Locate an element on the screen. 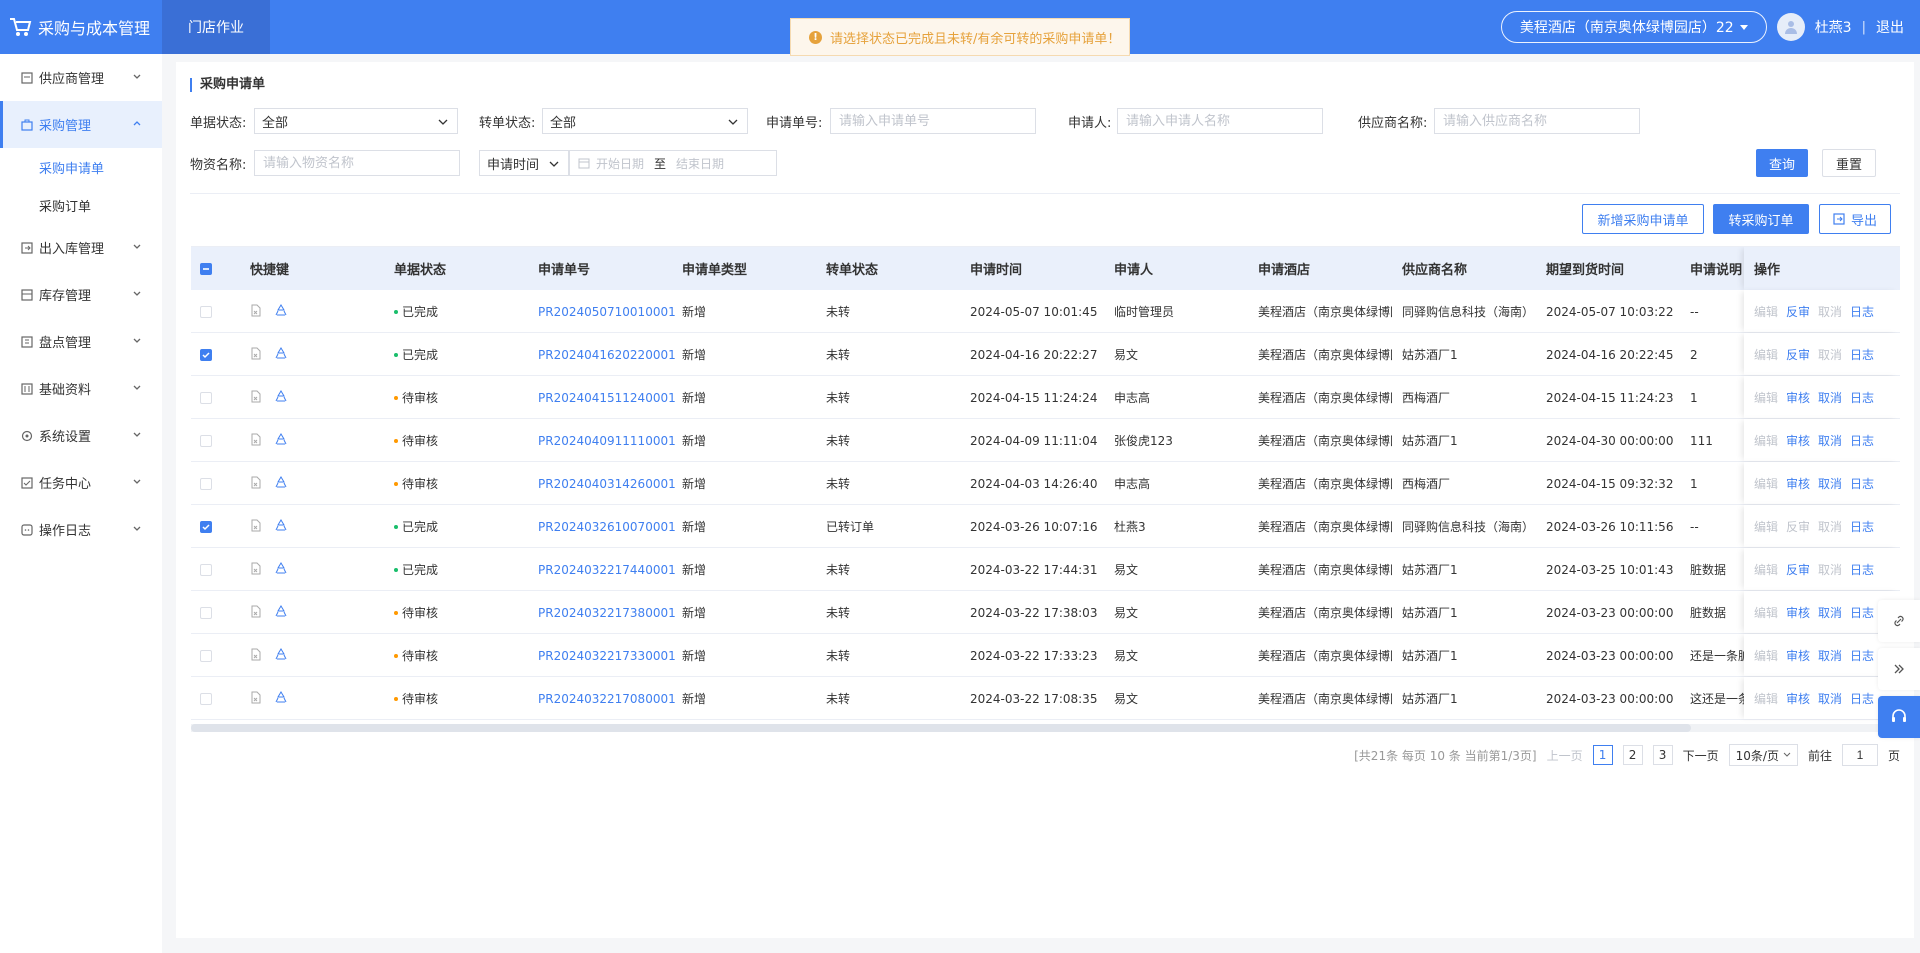  page-3-button: 3 is located at coordinates (1662, 755).